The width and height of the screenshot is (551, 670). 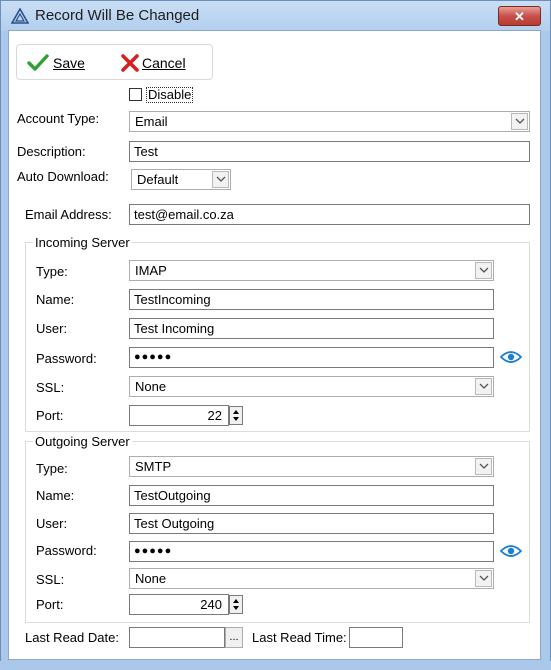 I want to click on incoming-port-spinner, so click(x=236, y=415).